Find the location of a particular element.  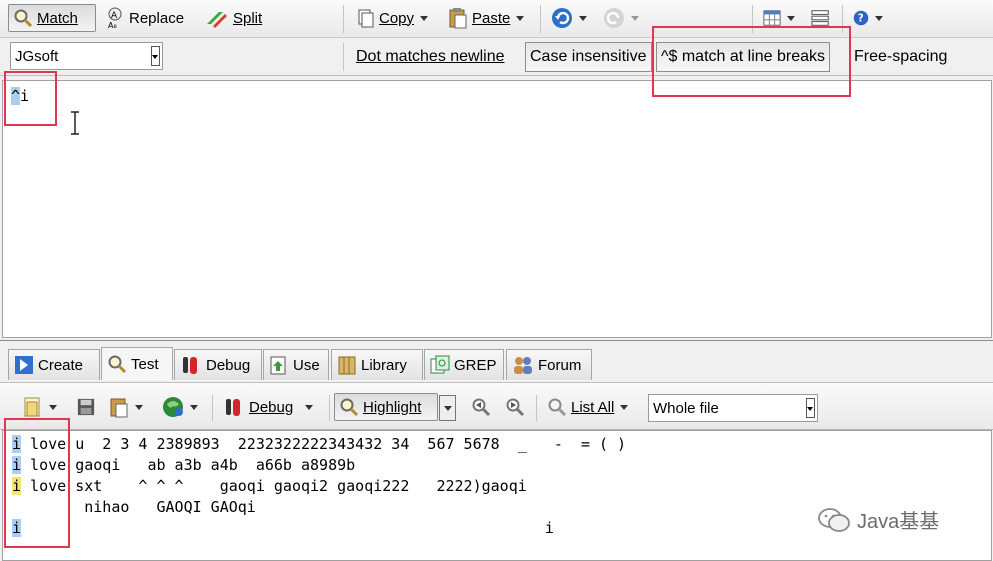

create-icon is located at coordinates (24, 365).